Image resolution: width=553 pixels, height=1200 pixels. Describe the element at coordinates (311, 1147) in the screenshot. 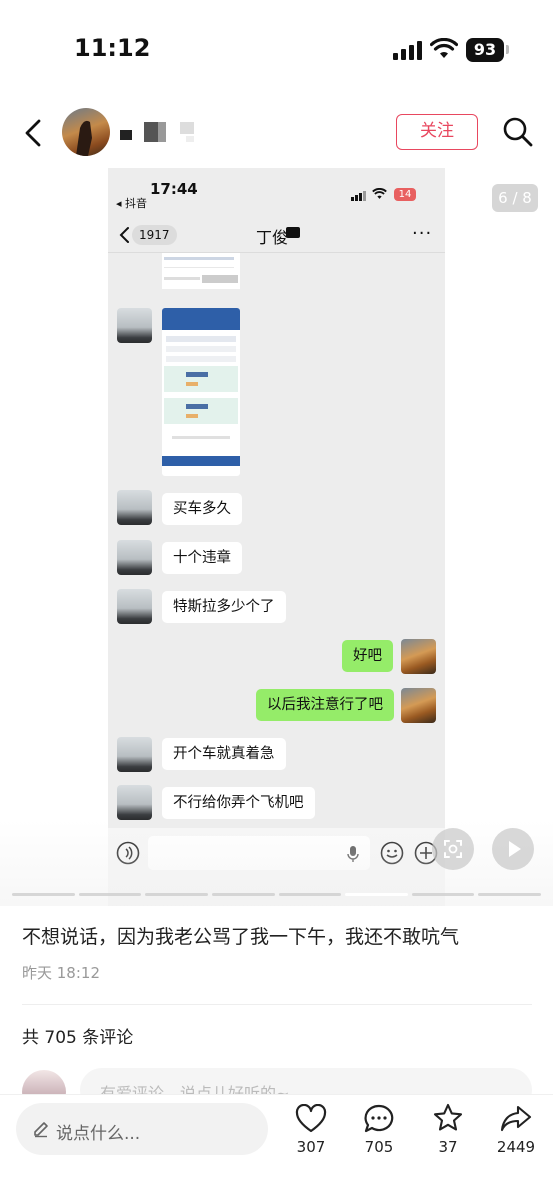

I see `like-count: 307` at that location.